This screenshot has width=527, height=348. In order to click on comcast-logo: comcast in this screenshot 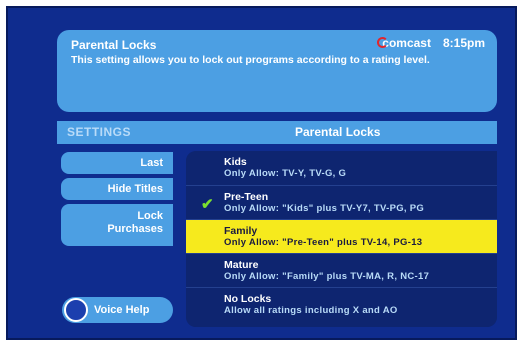, I will do `click(404, 43)`.